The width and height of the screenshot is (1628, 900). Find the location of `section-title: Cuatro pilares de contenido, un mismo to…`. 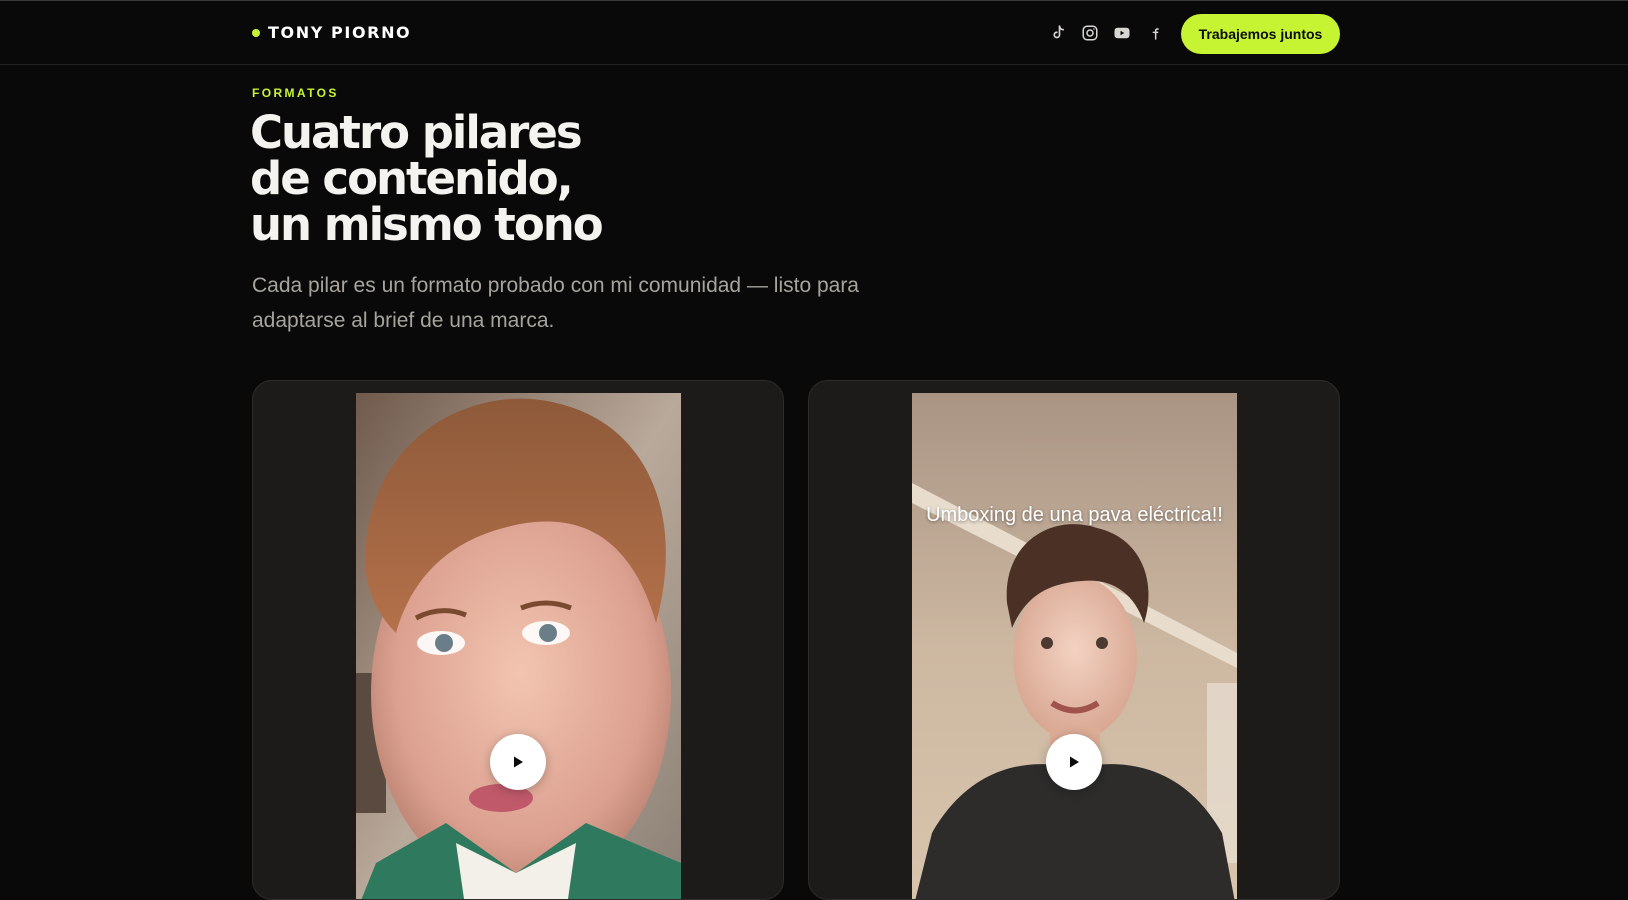

section-title: Cuatro pilares de contenido, un mismo to… is located at coordinates (600, 179).